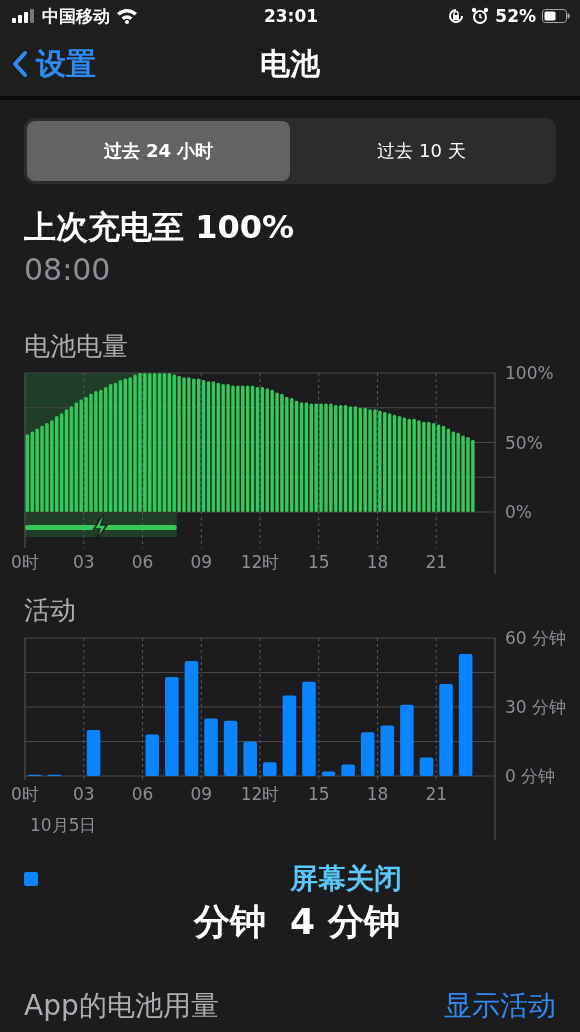 Image resolution: width=580 pixels, height=1032 pixels. I want to click on clock-time: 23:01, so click(291, 16).